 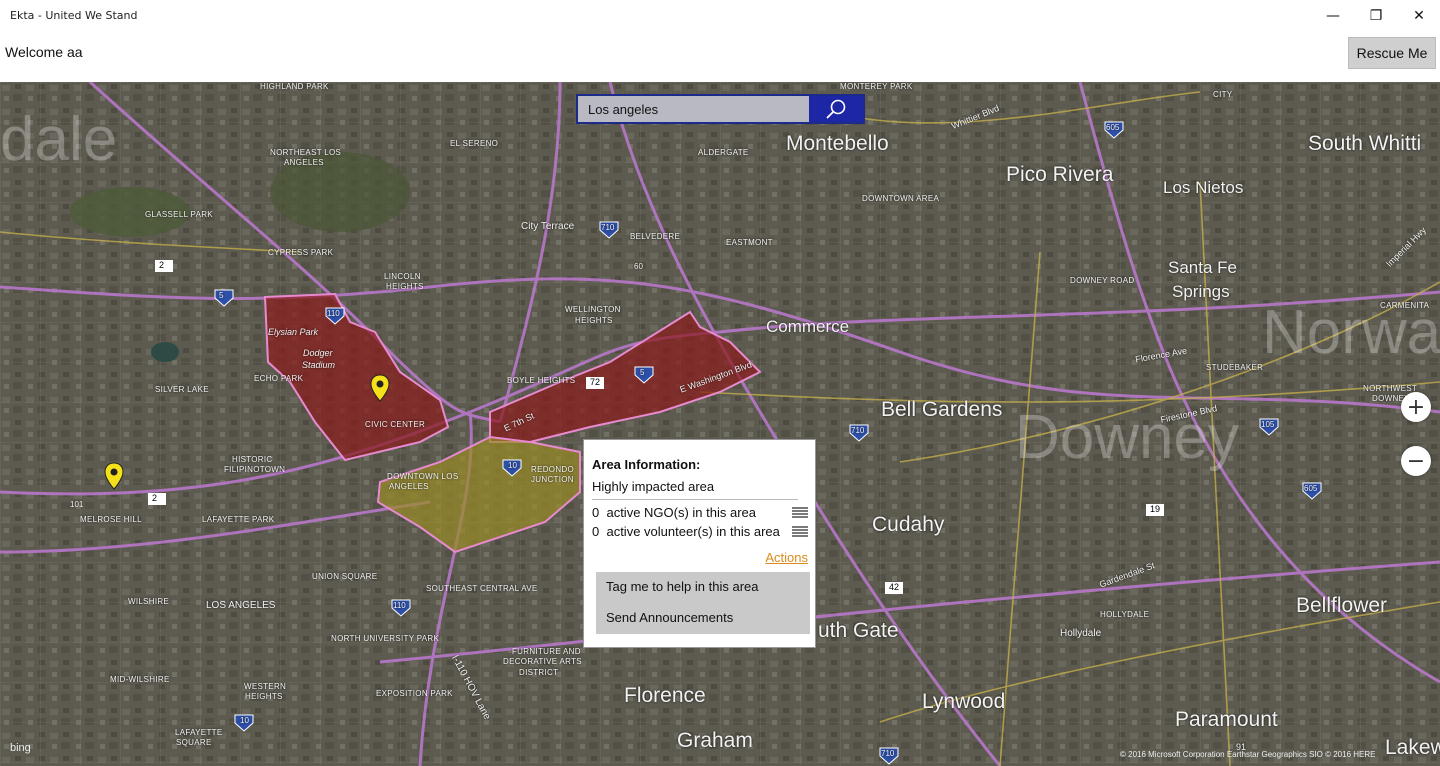 What do you see at coordinates (1390, 388) in the screenshot?
I see `map-label-neighborhood: NORTHWEST` at bounding box center [1390, 388].